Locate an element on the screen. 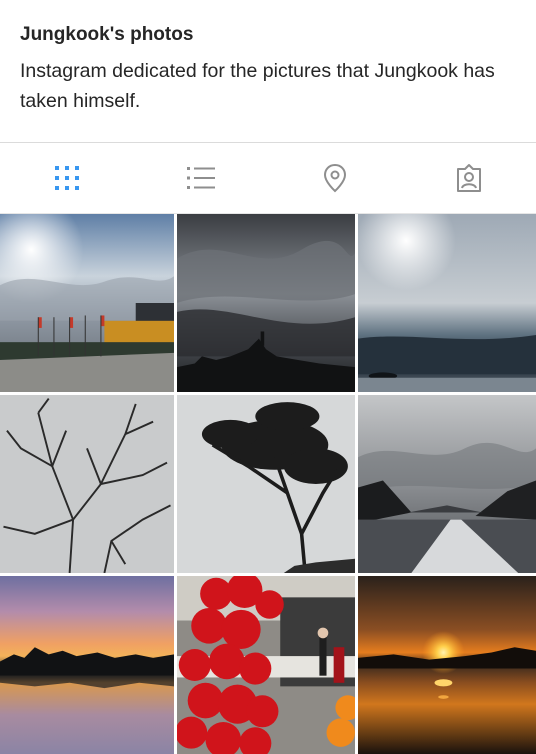 The image size is (536, 754). tab-list is located at coordinates (201, 178).